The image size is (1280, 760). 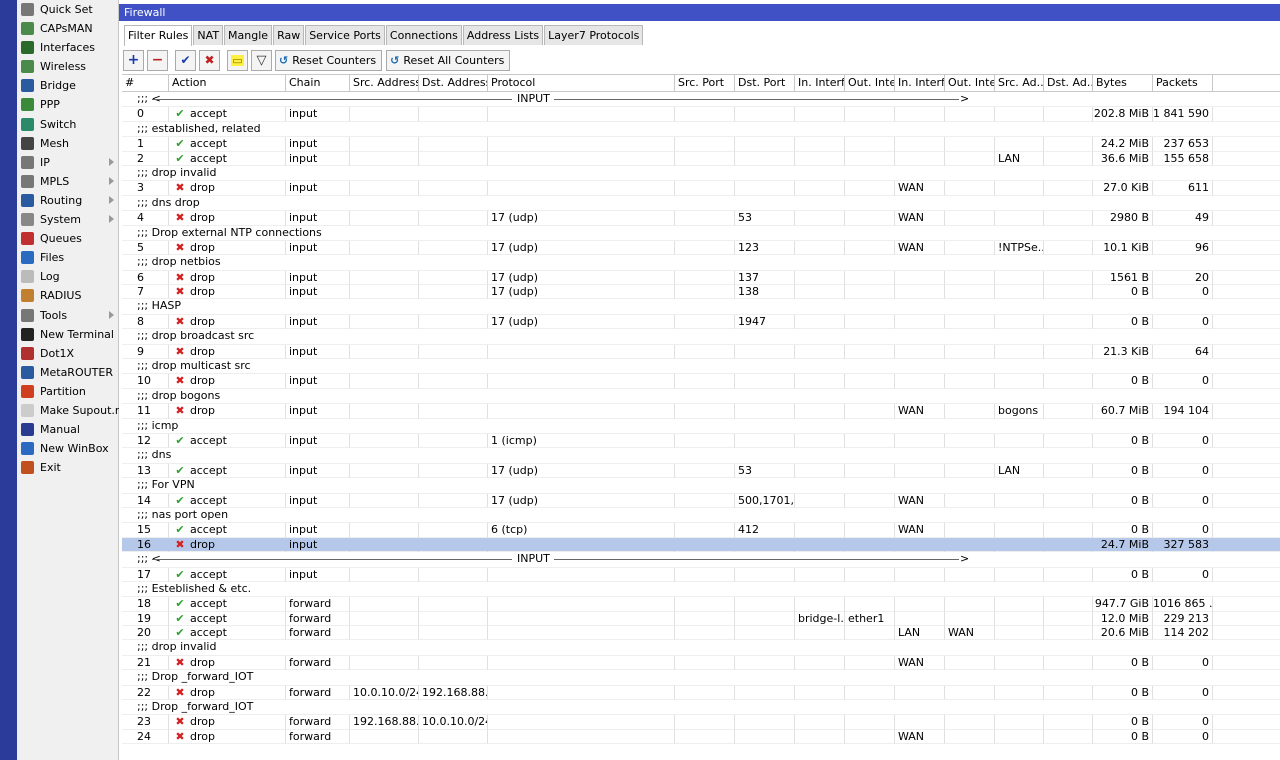 I want to click on cell-protocol, so click(x=581, y=114).